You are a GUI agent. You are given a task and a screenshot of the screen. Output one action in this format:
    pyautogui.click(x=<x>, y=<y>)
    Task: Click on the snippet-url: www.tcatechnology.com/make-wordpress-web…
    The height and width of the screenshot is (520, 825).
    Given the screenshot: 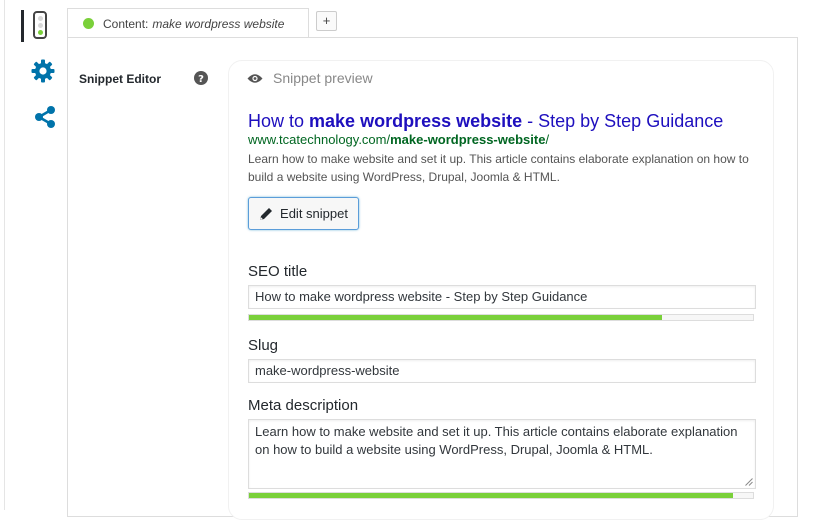 What is the action you would take?
    pyautogui.click(x=399, y=139)
    